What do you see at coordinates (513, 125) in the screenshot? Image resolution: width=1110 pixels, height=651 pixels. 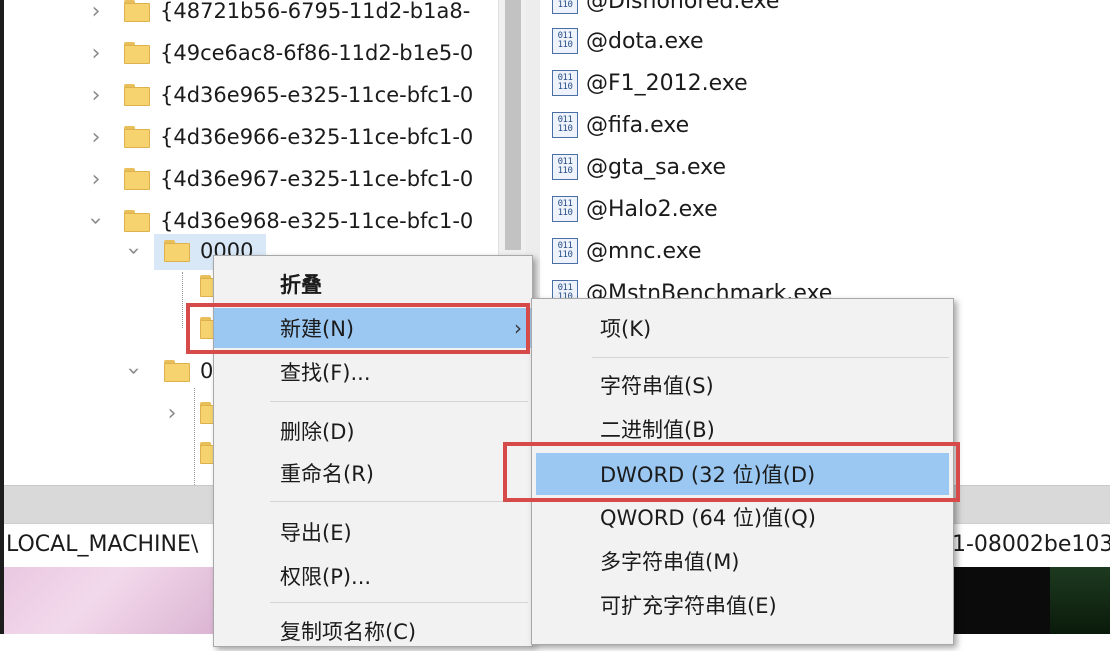 I see `scrollbar-thumb` at bounding box center [513, 125].